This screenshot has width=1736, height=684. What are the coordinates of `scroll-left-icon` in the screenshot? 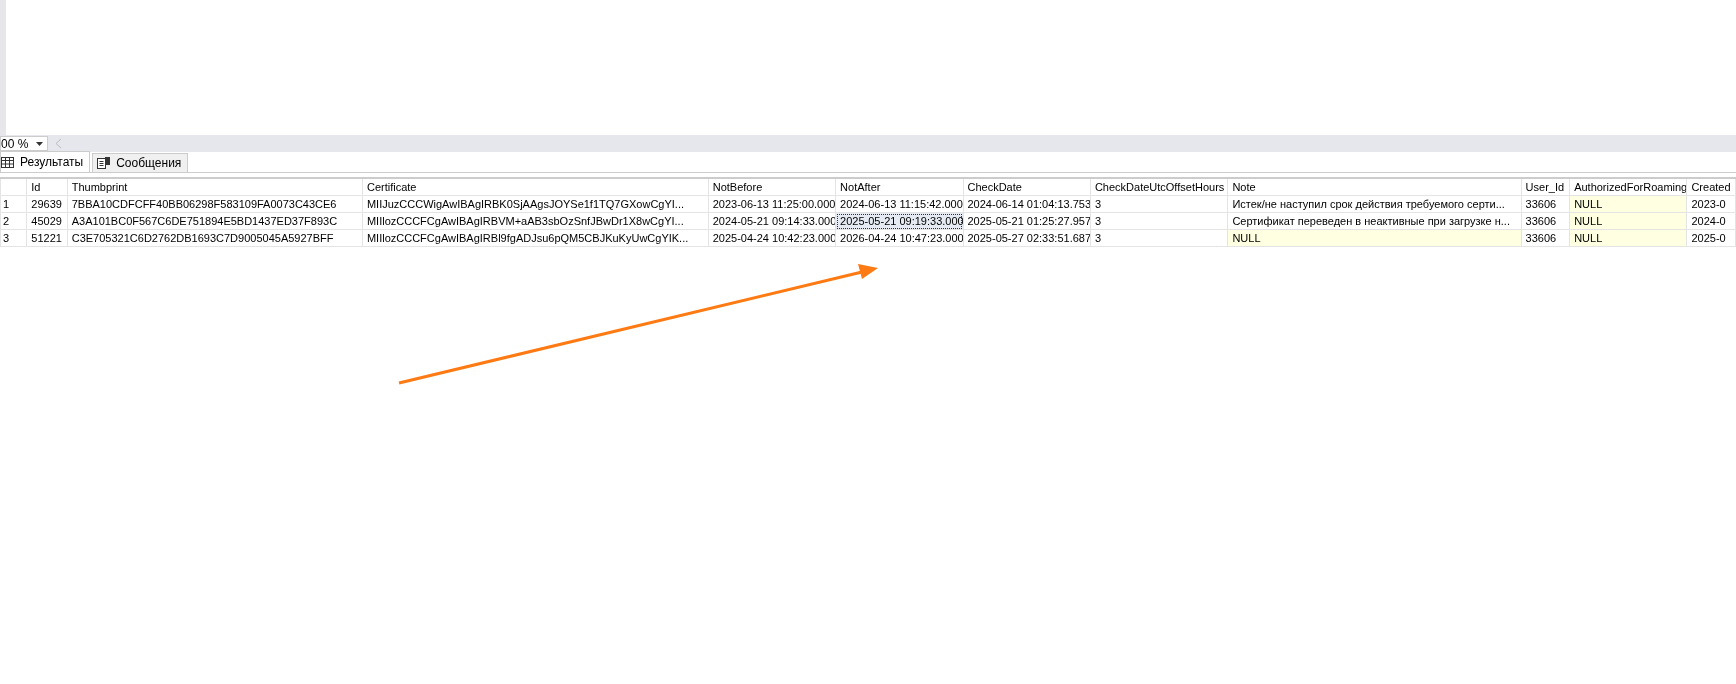 It's located at (58, 143).